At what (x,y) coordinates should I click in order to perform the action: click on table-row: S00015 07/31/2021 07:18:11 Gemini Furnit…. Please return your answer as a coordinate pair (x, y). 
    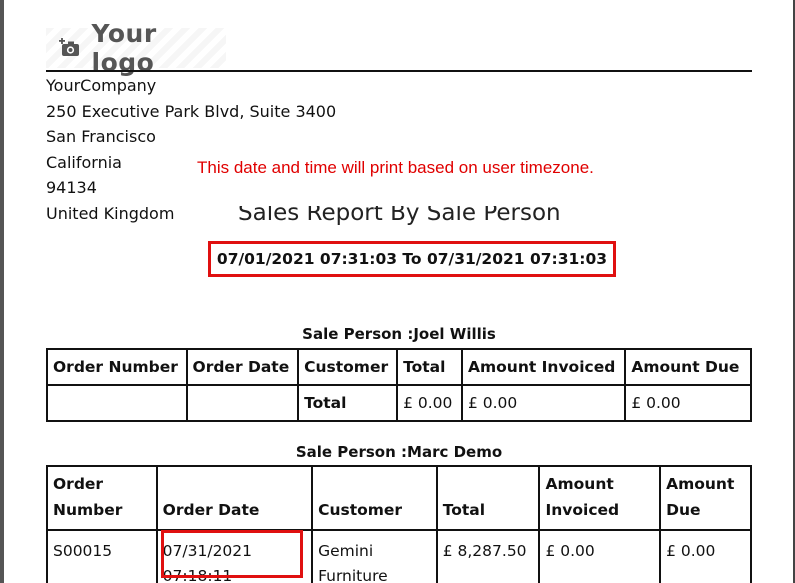
    Looking at the image, I should click on (399, 556).